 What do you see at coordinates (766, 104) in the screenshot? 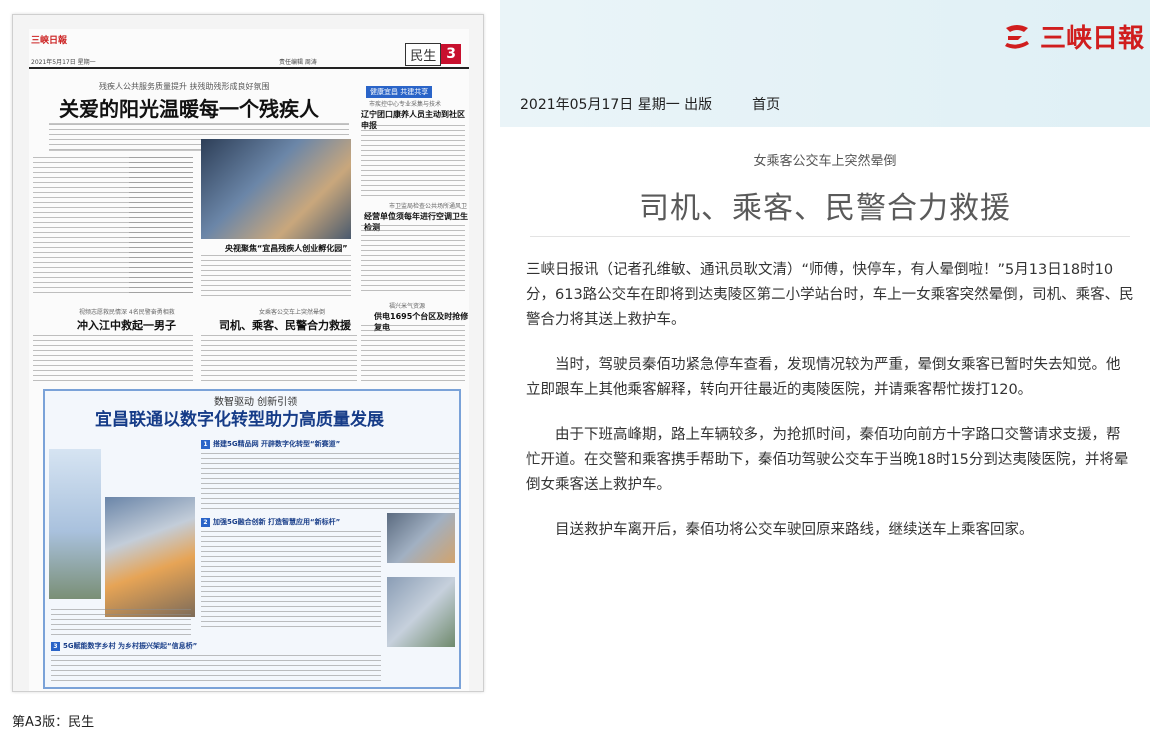
I see `home-link: 首页` at bounding box center [766, 104].